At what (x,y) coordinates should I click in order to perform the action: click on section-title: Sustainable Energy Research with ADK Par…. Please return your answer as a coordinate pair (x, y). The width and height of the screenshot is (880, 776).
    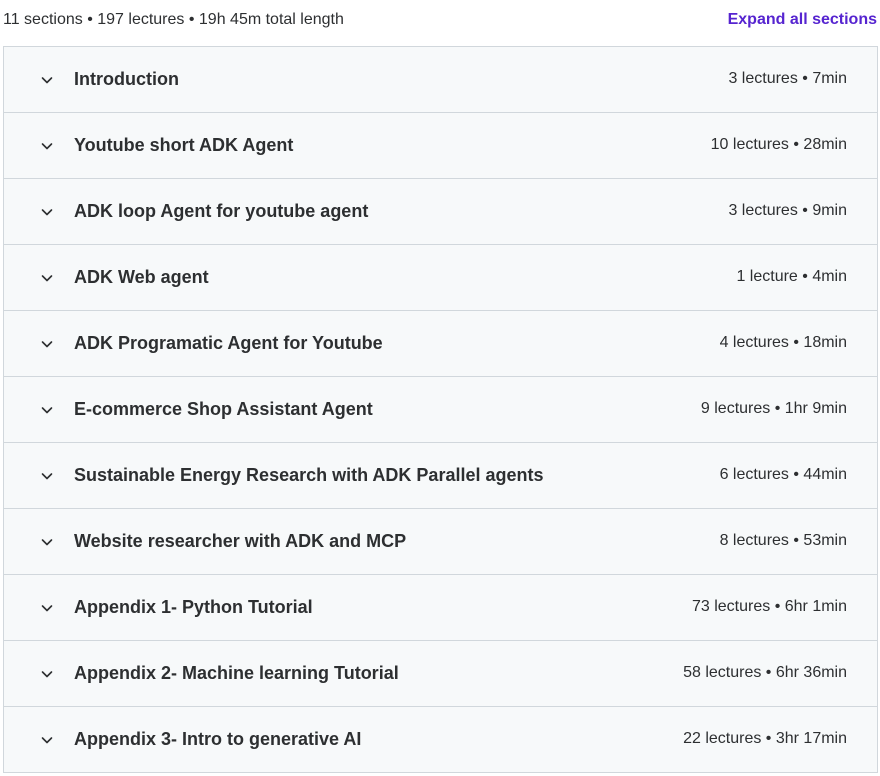
    Looking at the image, I should click on (309, 475).